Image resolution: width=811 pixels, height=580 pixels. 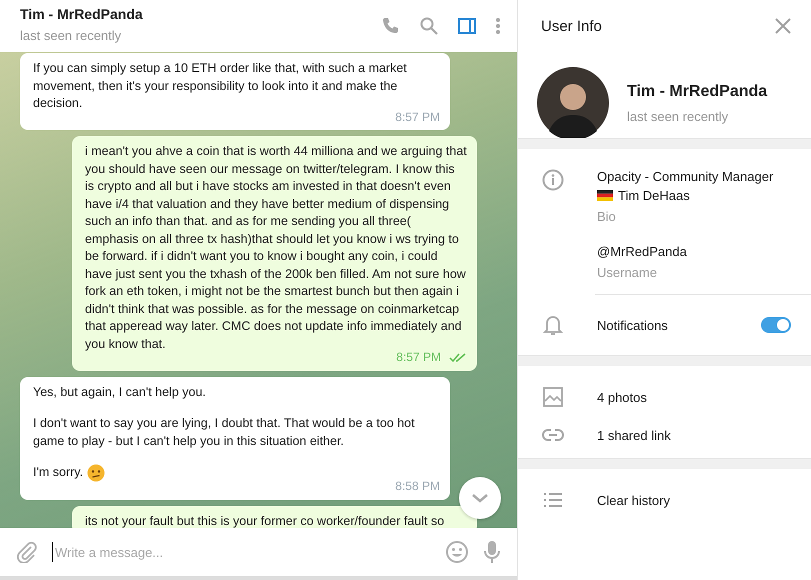 What do you see at coordinates (571, 26) in the screenshot?
I see `panel-title: User Info` at bounding box center [571, 26].